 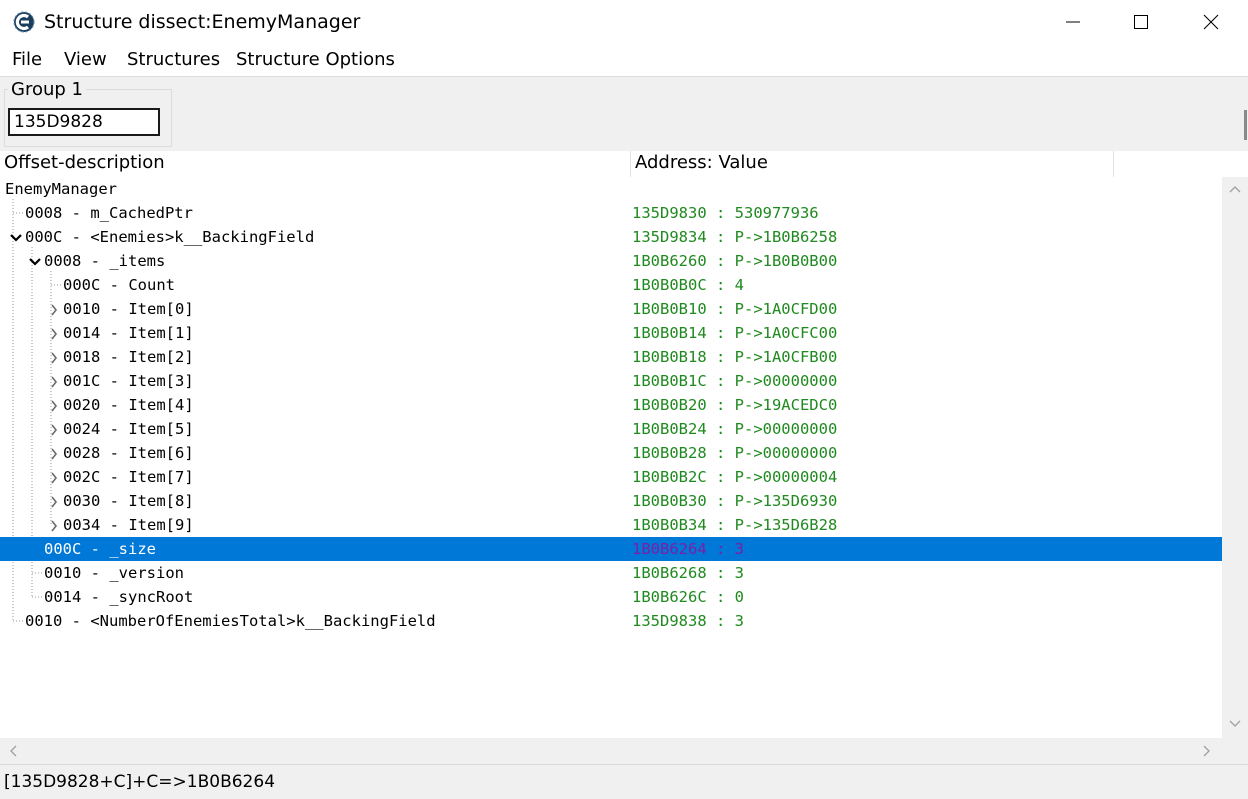 I want to click on field-address-value: 1B0B6260 : P->1B0B0B00, so click(x=735, y=261).